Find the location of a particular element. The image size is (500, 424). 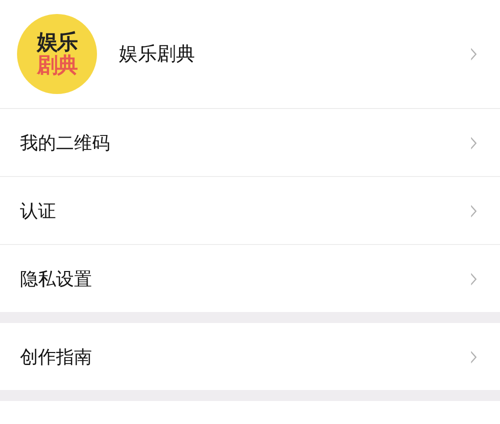

menu-label: 创作指南 is located at coordinates (56, 357).